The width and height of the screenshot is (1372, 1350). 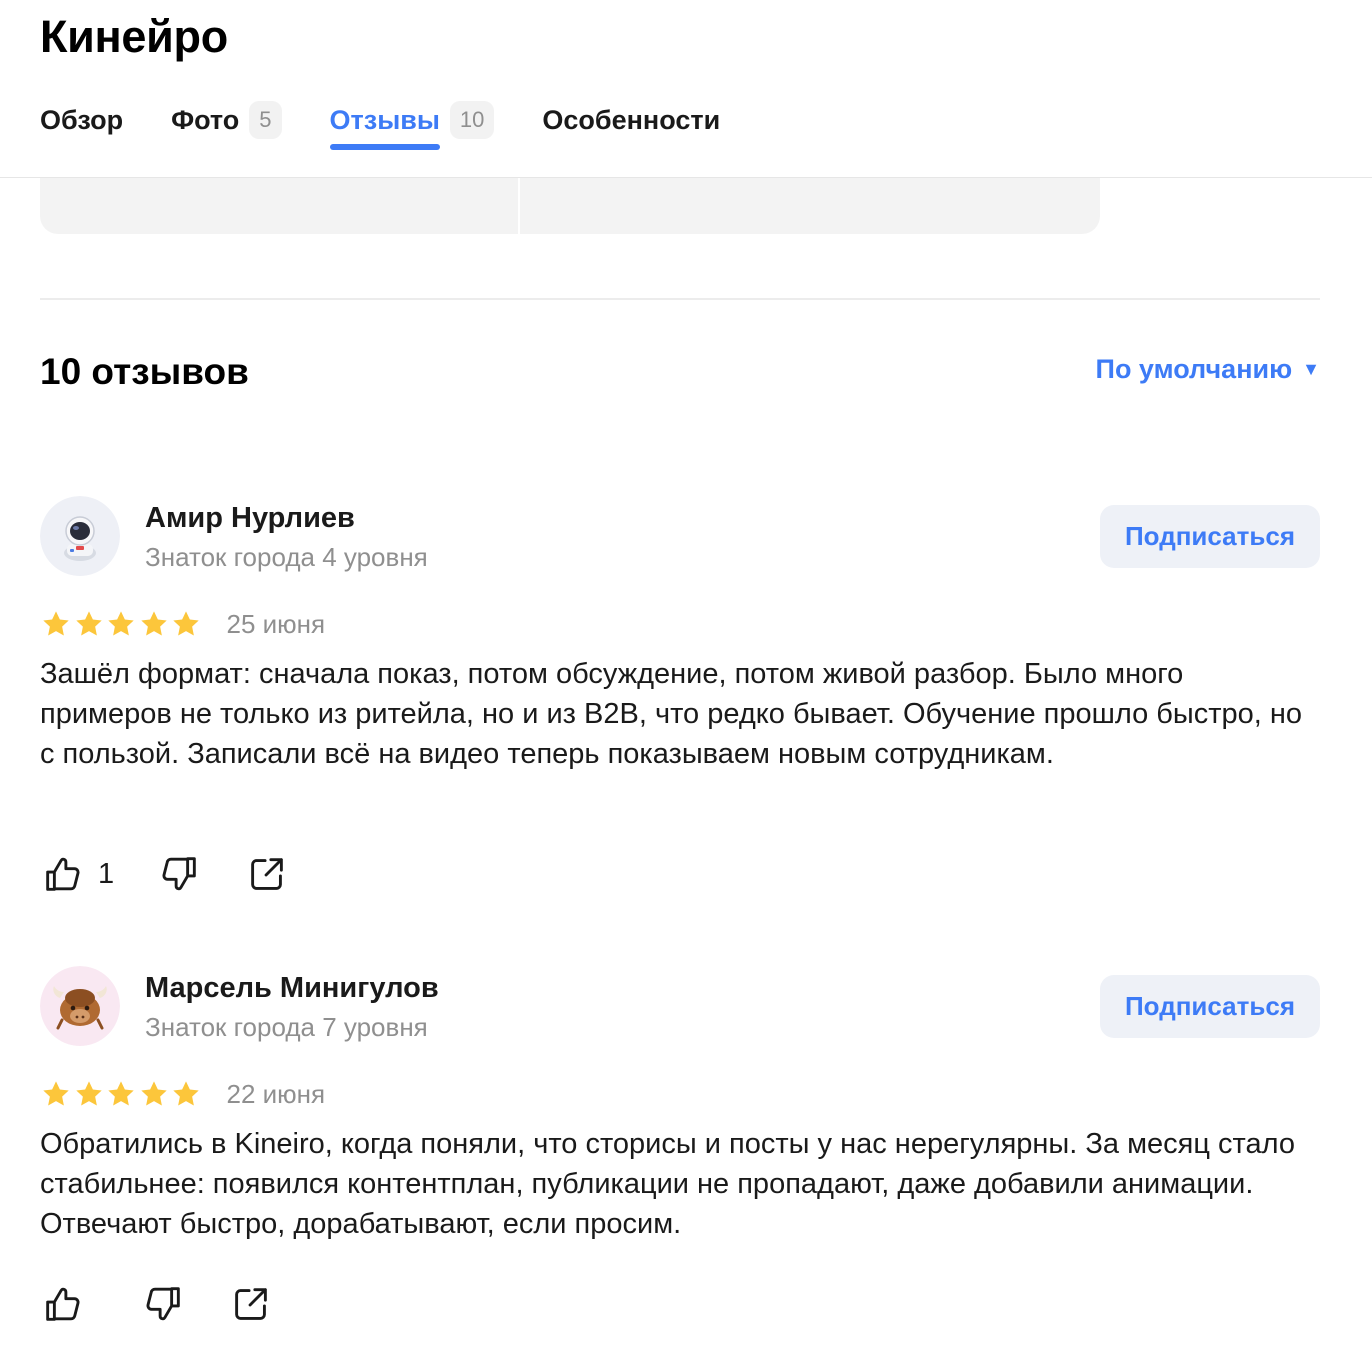 What do you see at coordinates (1311, 369) in the screenshot?
I see `caret-down-icon: ▼` at bounding box center [1311, 369].